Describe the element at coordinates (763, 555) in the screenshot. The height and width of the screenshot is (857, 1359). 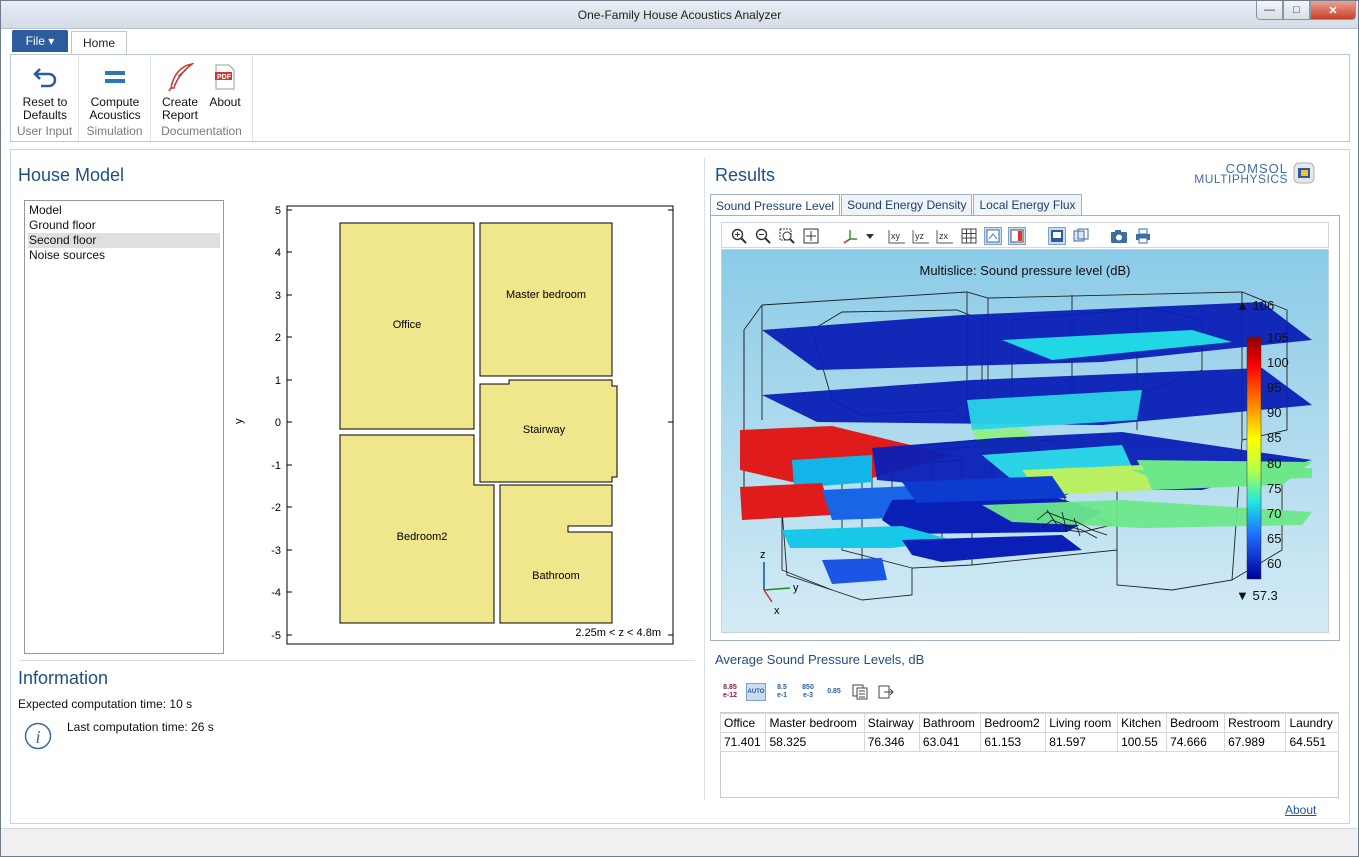
I see `svg-text: z` at that location.